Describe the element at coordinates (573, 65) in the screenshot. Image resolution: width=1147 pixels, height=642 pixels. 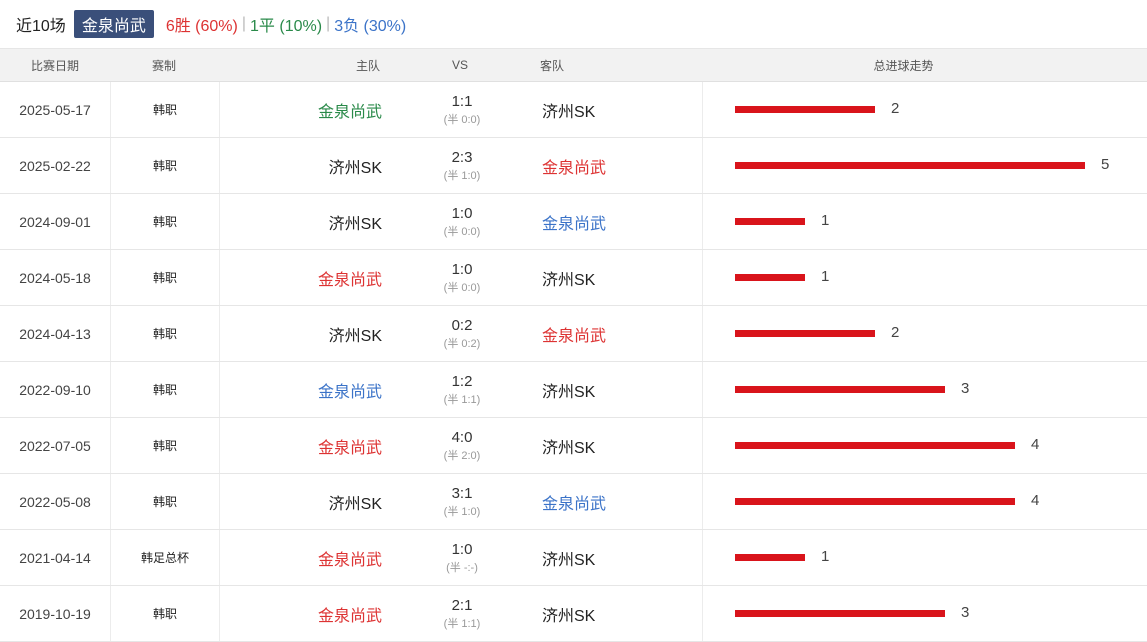
I see `table-header: 比赛日期 赛制 主队 VS 客队 总进球走势` at that location.